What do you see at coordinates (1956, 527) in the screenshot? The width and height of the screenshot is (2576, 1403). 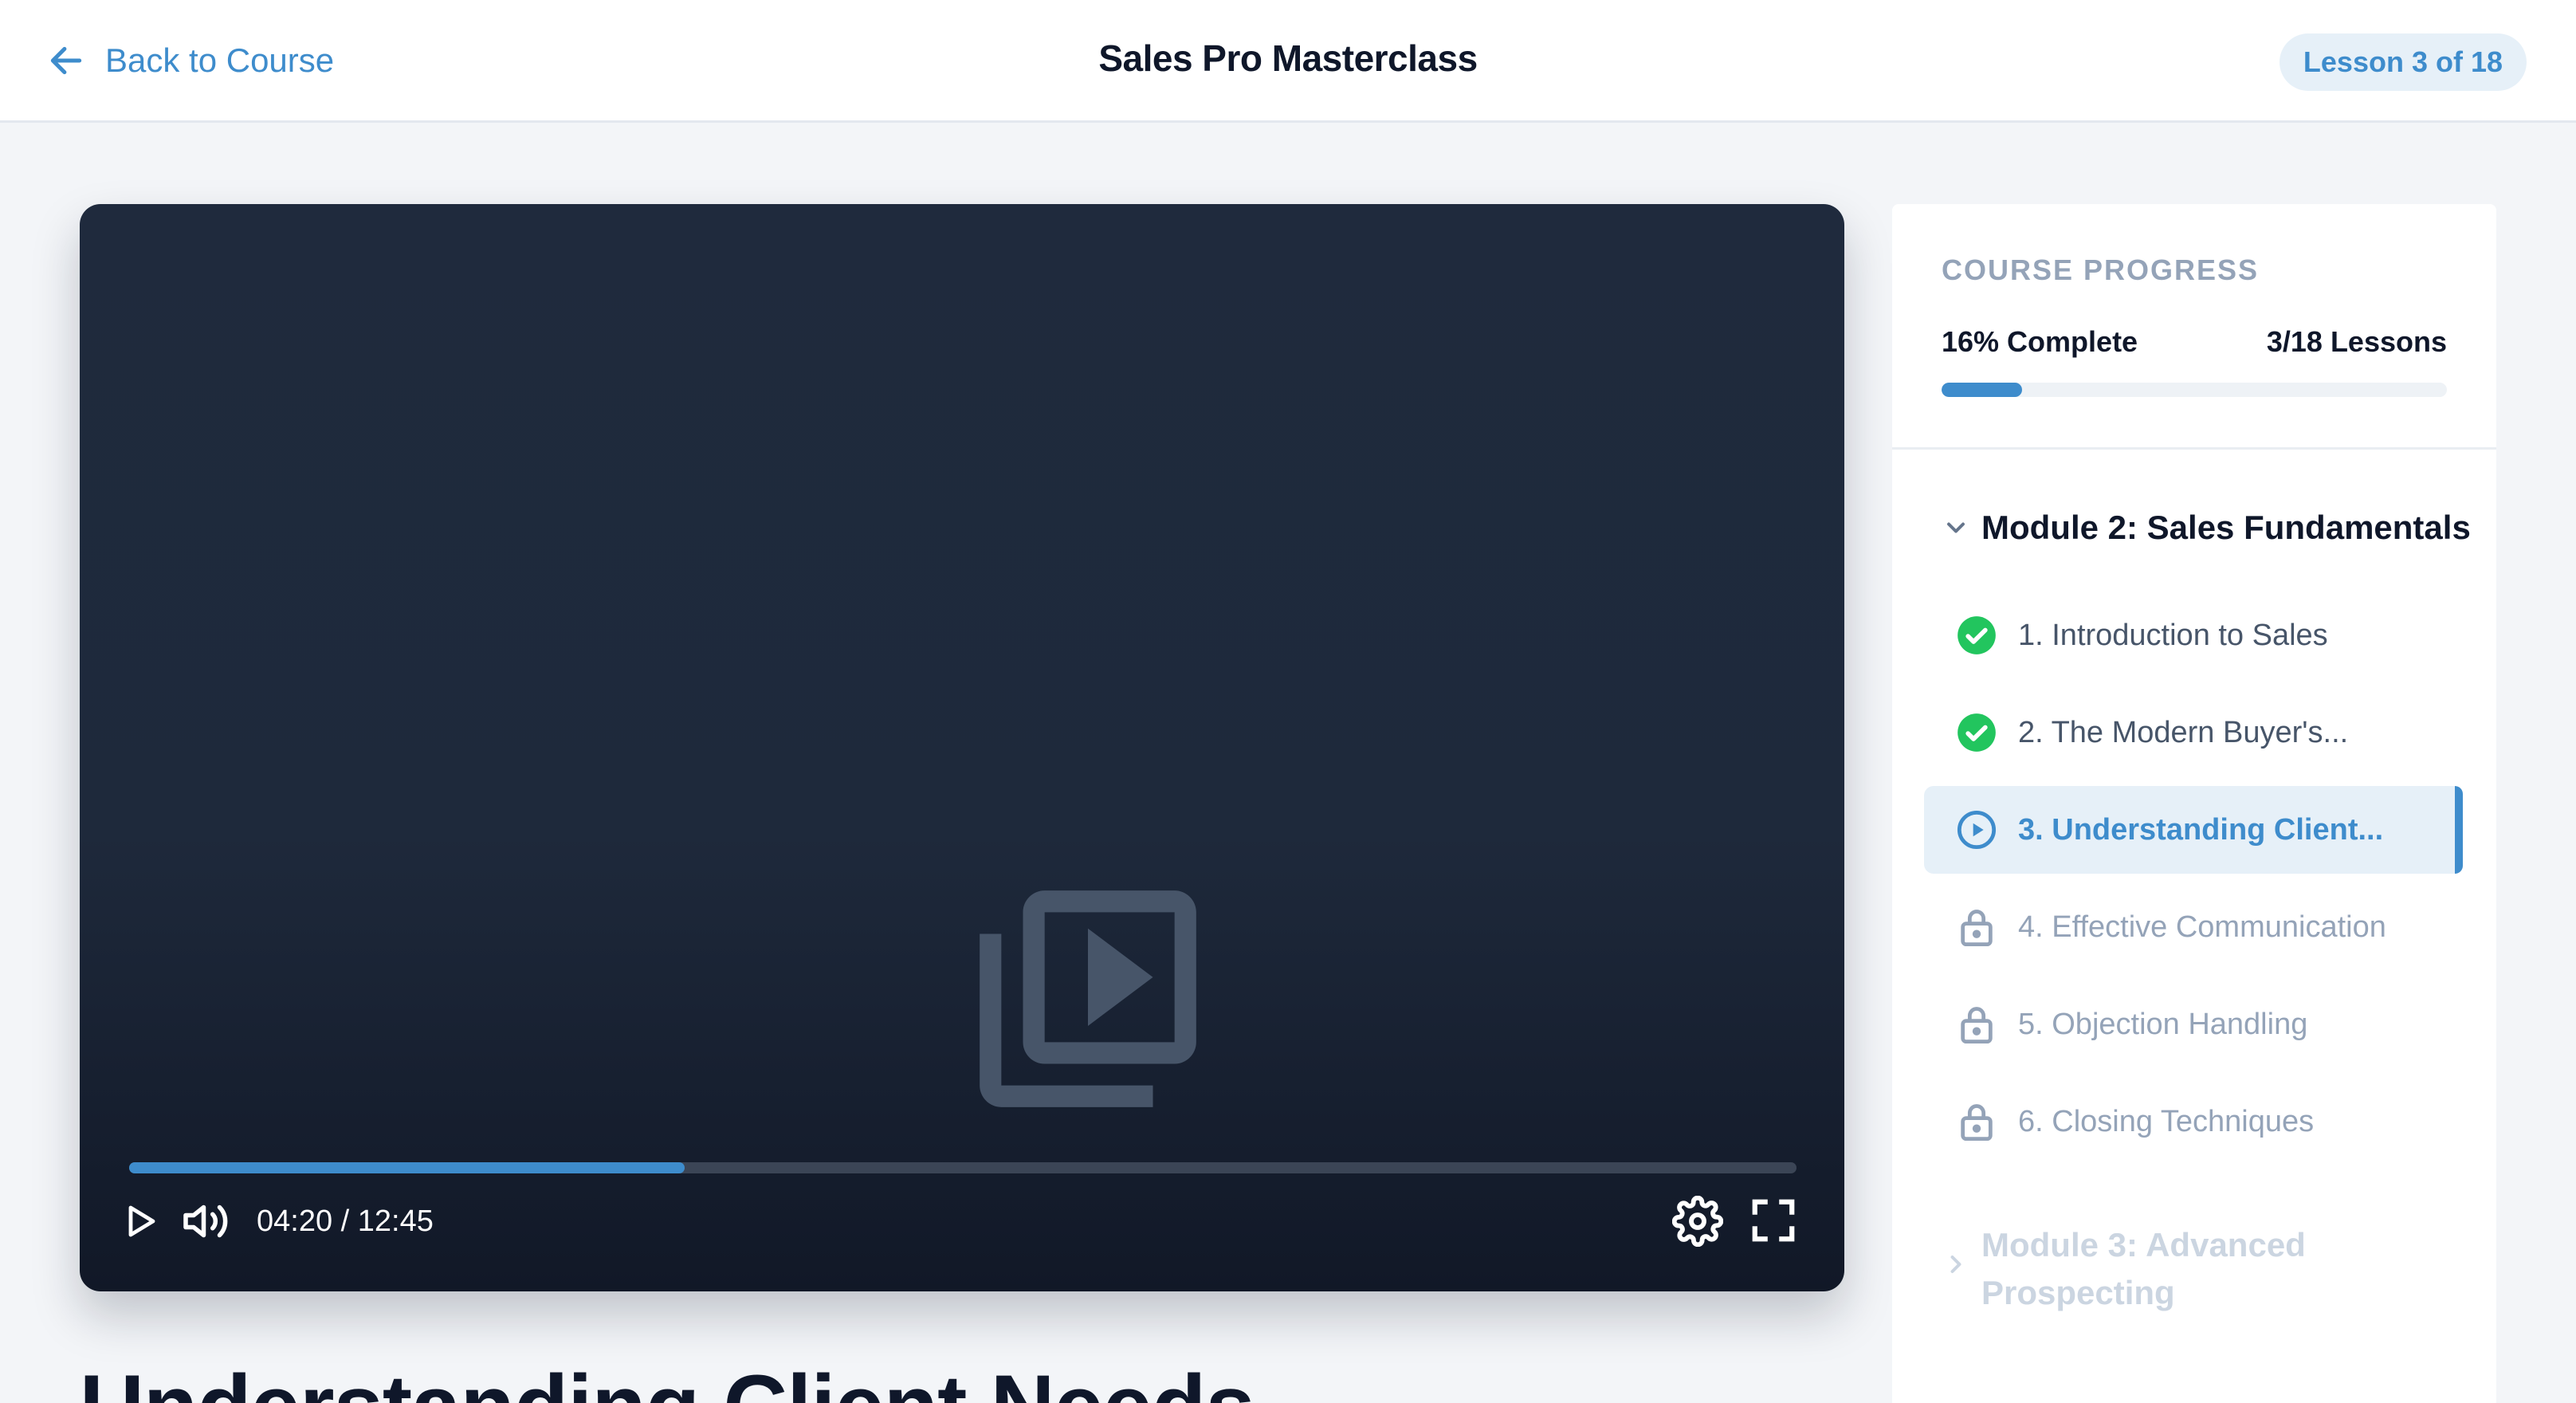 I see `chevron-down-icon` at bounding box center [1956, 527].